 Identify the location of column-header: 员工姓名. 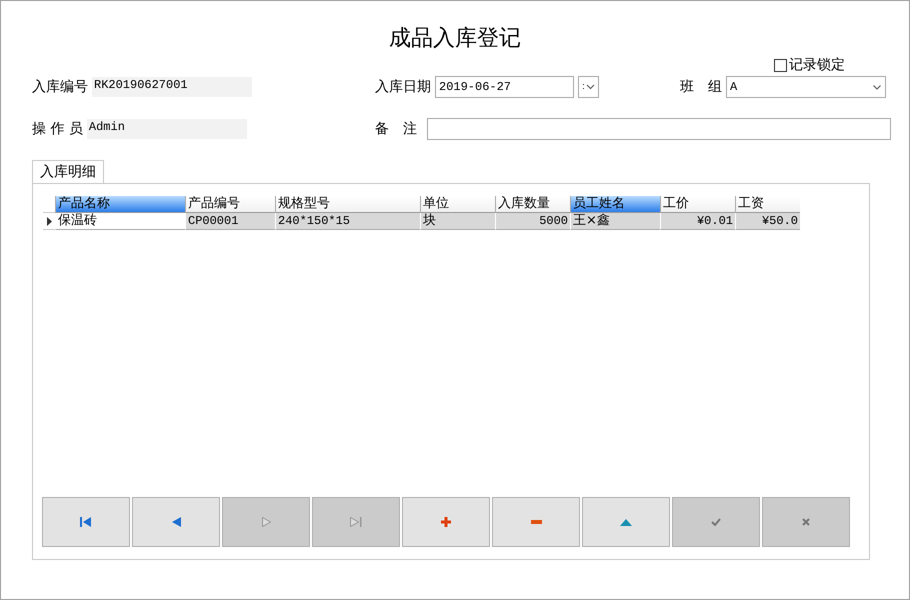
(615, 204).